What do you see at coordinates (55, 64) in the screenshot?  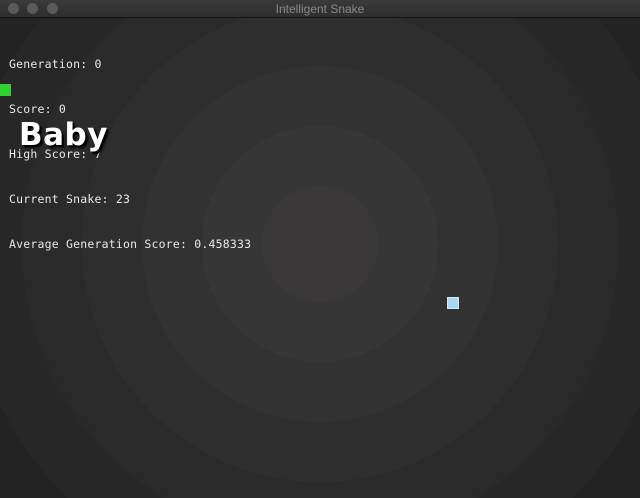 I see `generation-stat: Generation: 0` at bounding box center [55, 64].